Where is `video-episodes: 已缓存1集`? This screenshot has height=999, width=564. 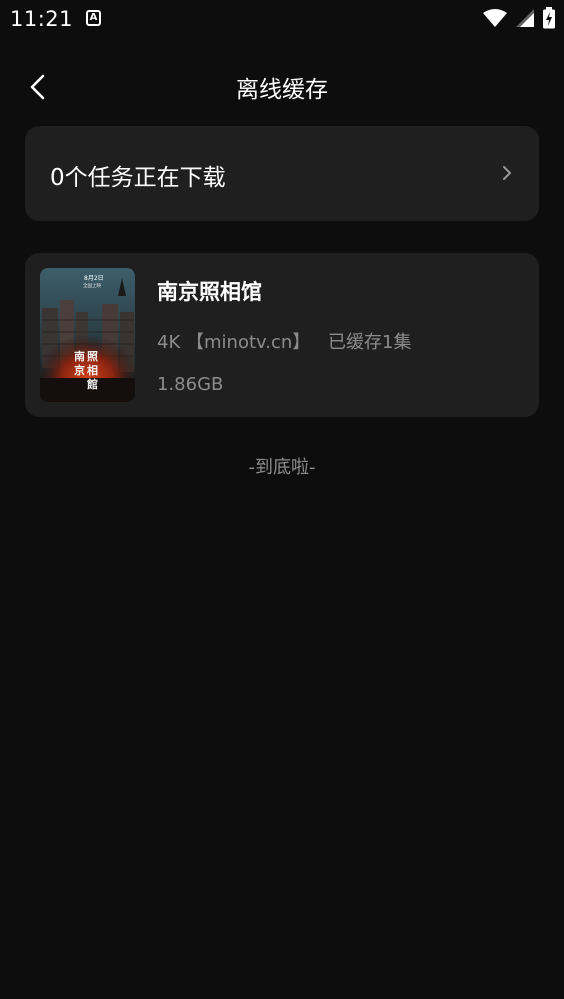 video-episodes: 已缓存1集 is located at coordinates (370, 342).